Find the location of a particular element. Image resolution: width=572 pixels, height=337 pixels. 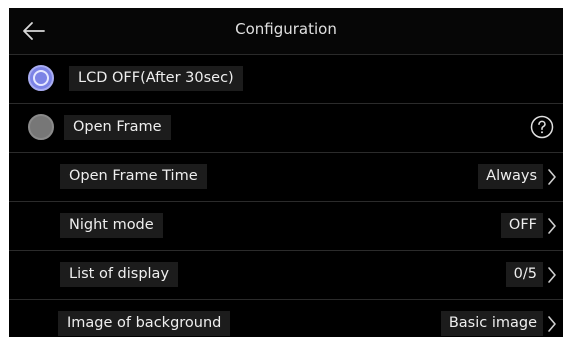

lcd-off-radio is located at coordinates (41, 78).